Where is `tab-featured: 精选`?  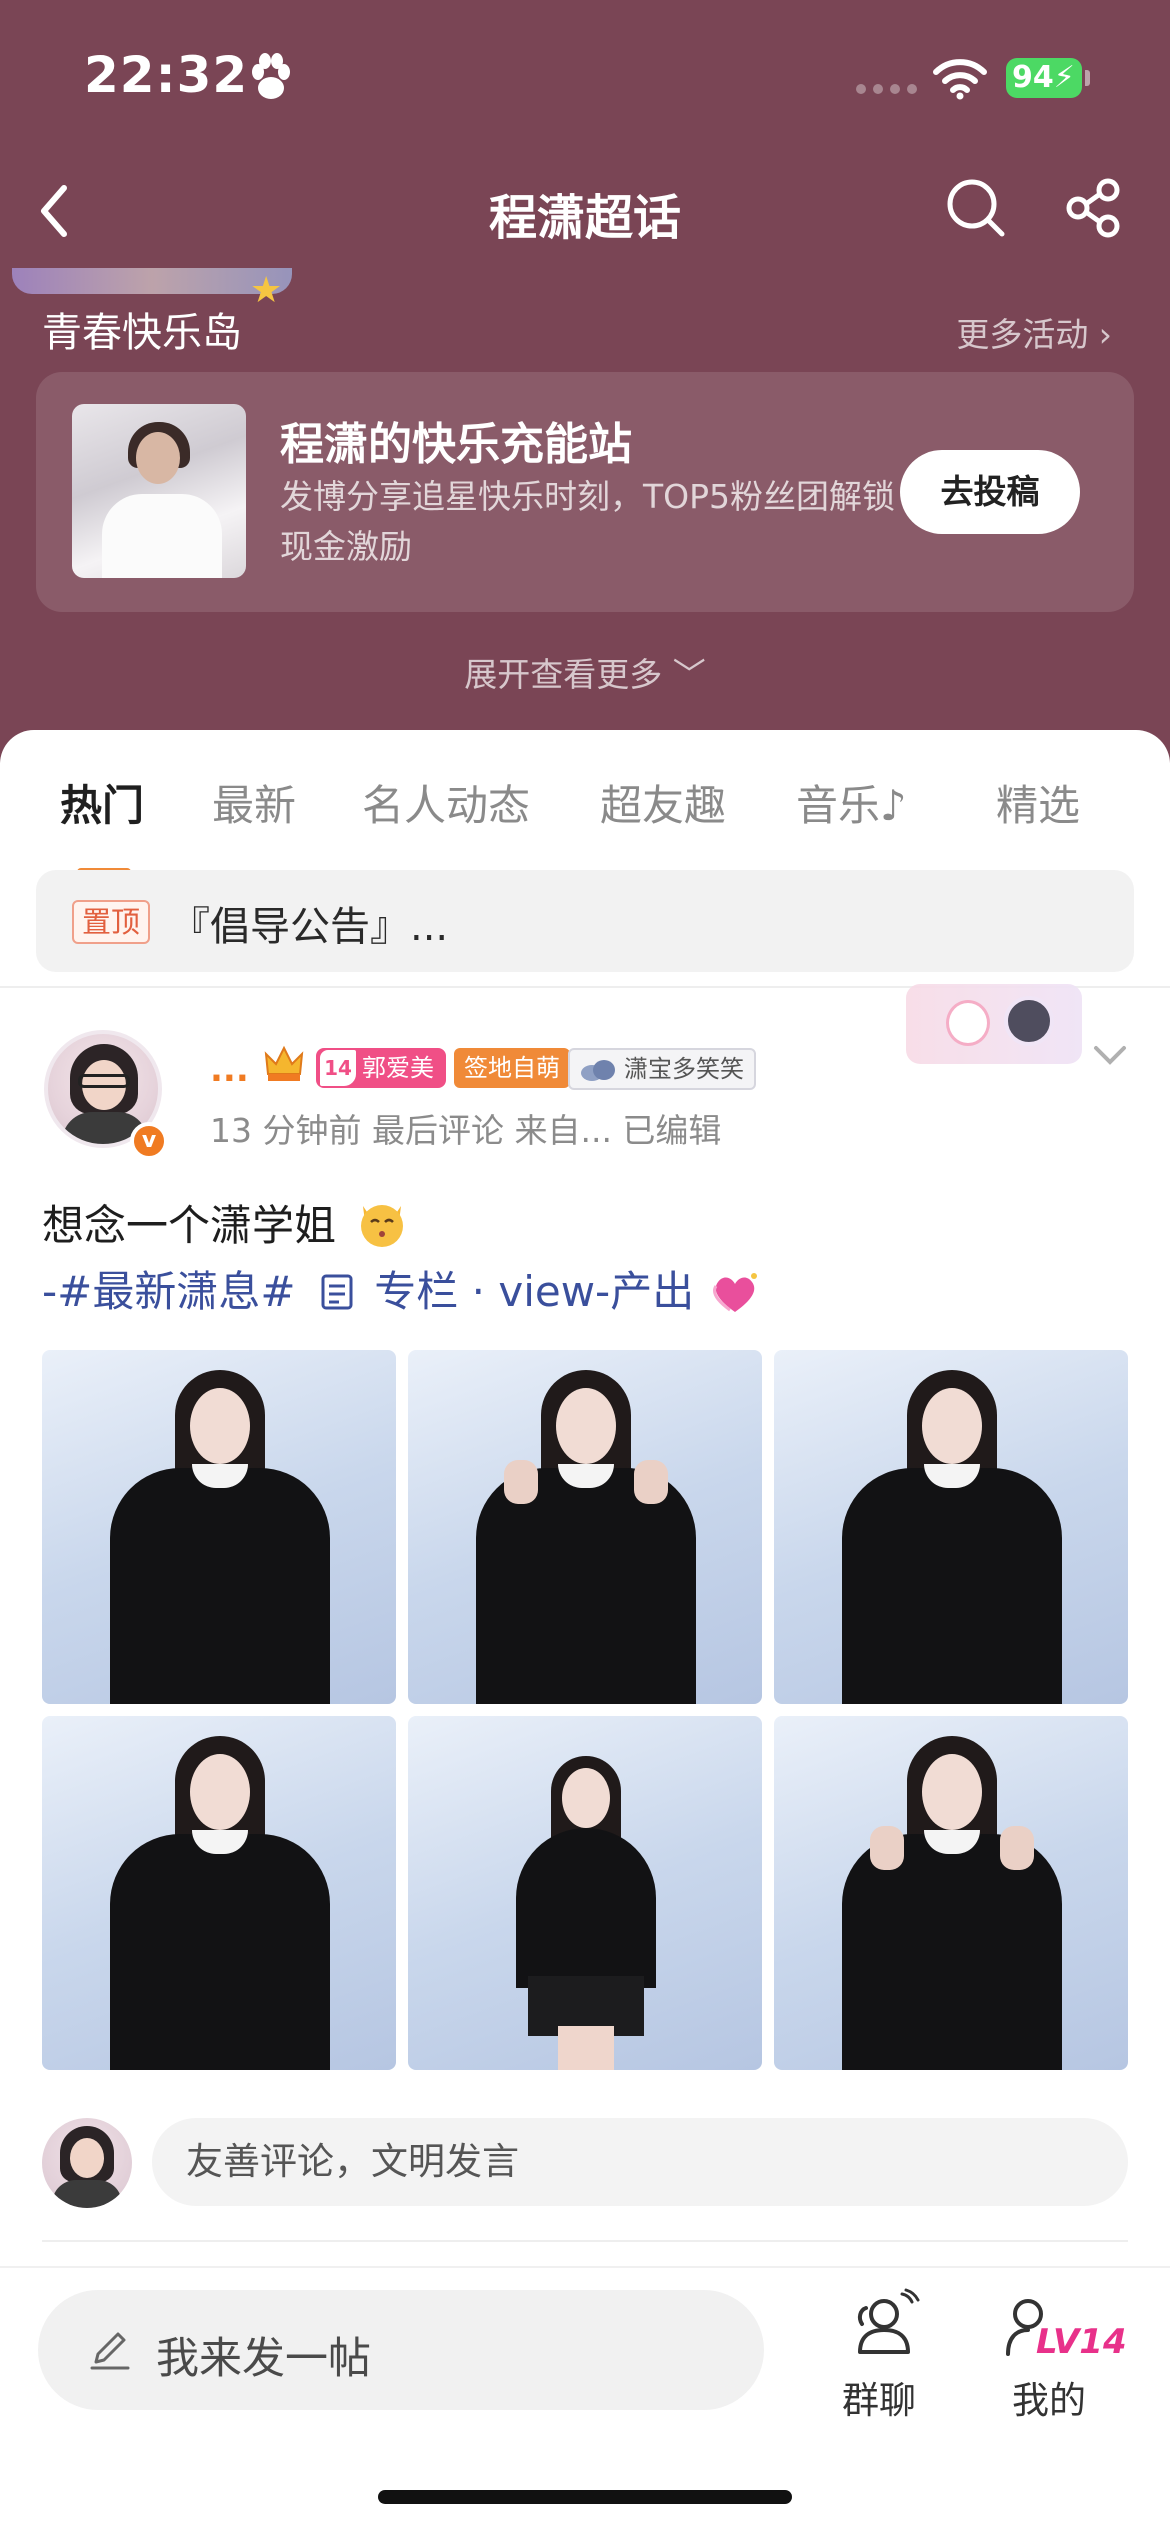
tab-featured: 精选 is located at coordinates (1038, 802).